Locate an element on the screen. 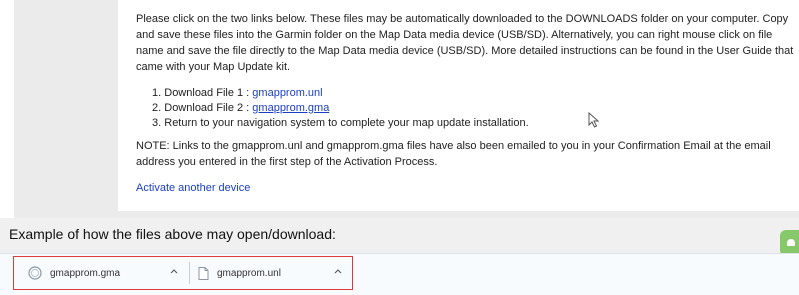  download-file-2-link: gmapprom.gma is located at coordinates (290, 108).